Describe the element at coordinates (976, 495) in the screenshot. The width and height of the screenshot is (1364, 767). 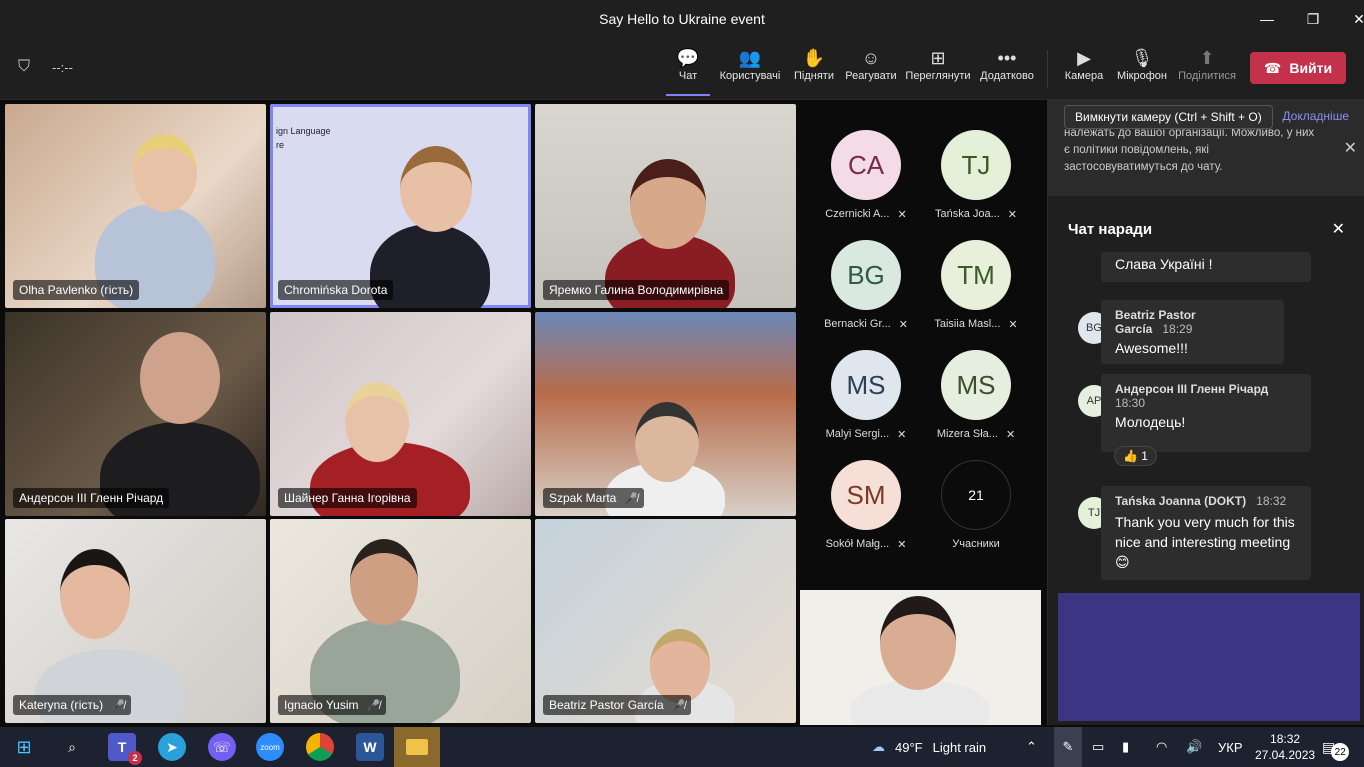
I see `participants-count: 21` at that location.